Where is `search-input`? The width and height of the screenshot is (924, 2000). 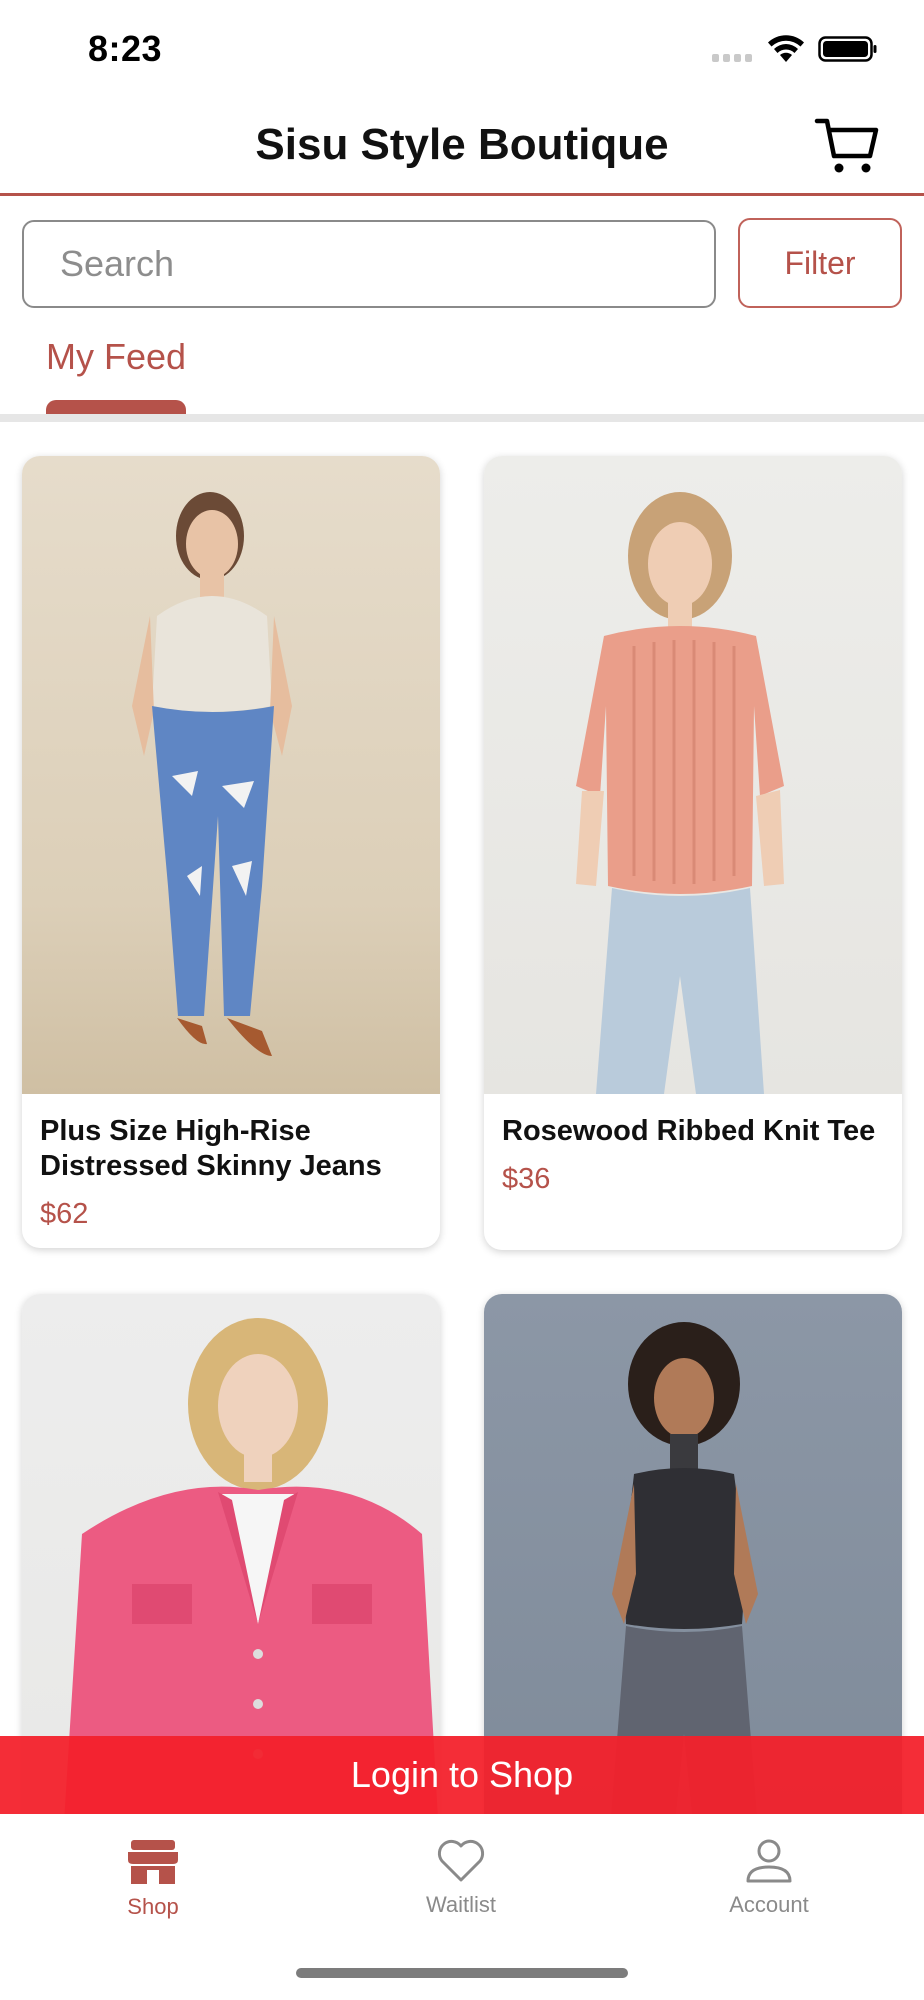 search-input is located at coordinates (369, 264).